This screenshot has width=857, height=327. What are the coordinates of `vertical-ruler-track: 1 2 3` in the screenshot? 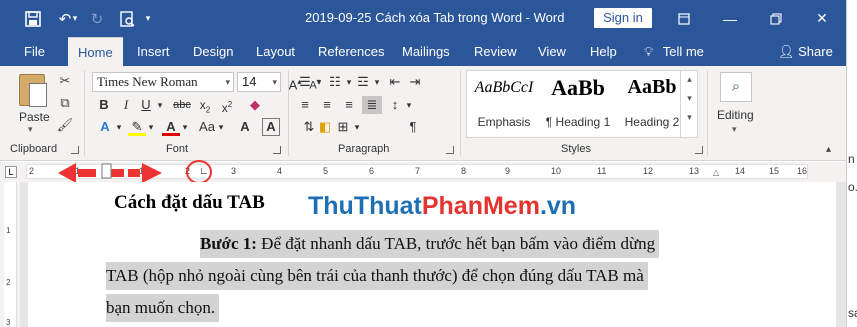 It's located at (10, 254).